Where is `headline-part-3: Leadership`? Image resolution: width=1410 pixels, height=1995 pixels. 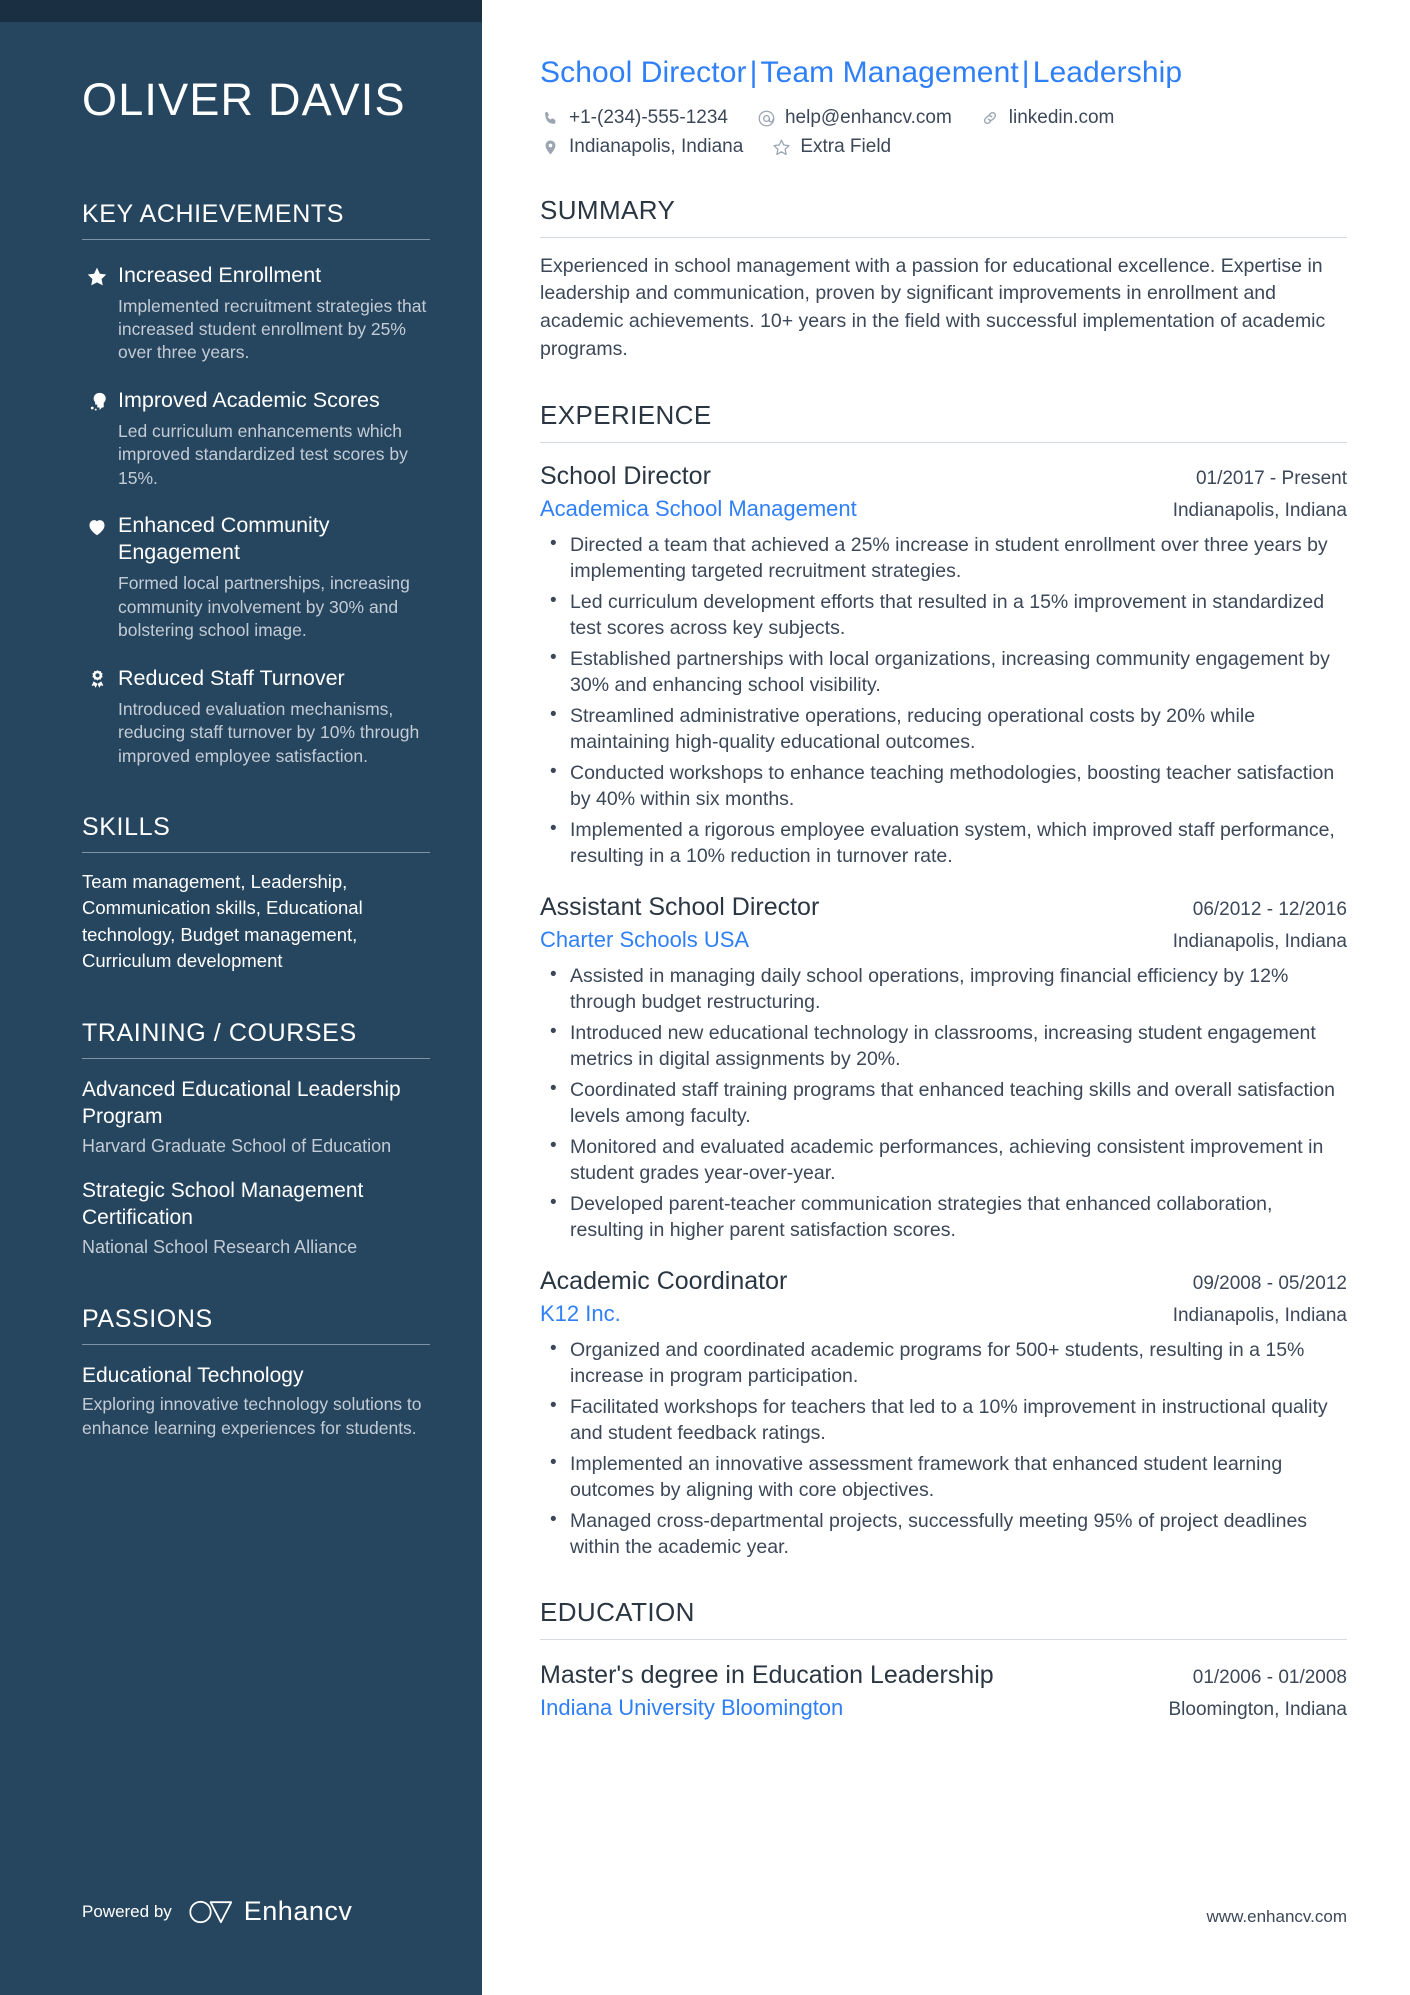
headline-part-3: Leadership is located at coordinates (1107, 72).